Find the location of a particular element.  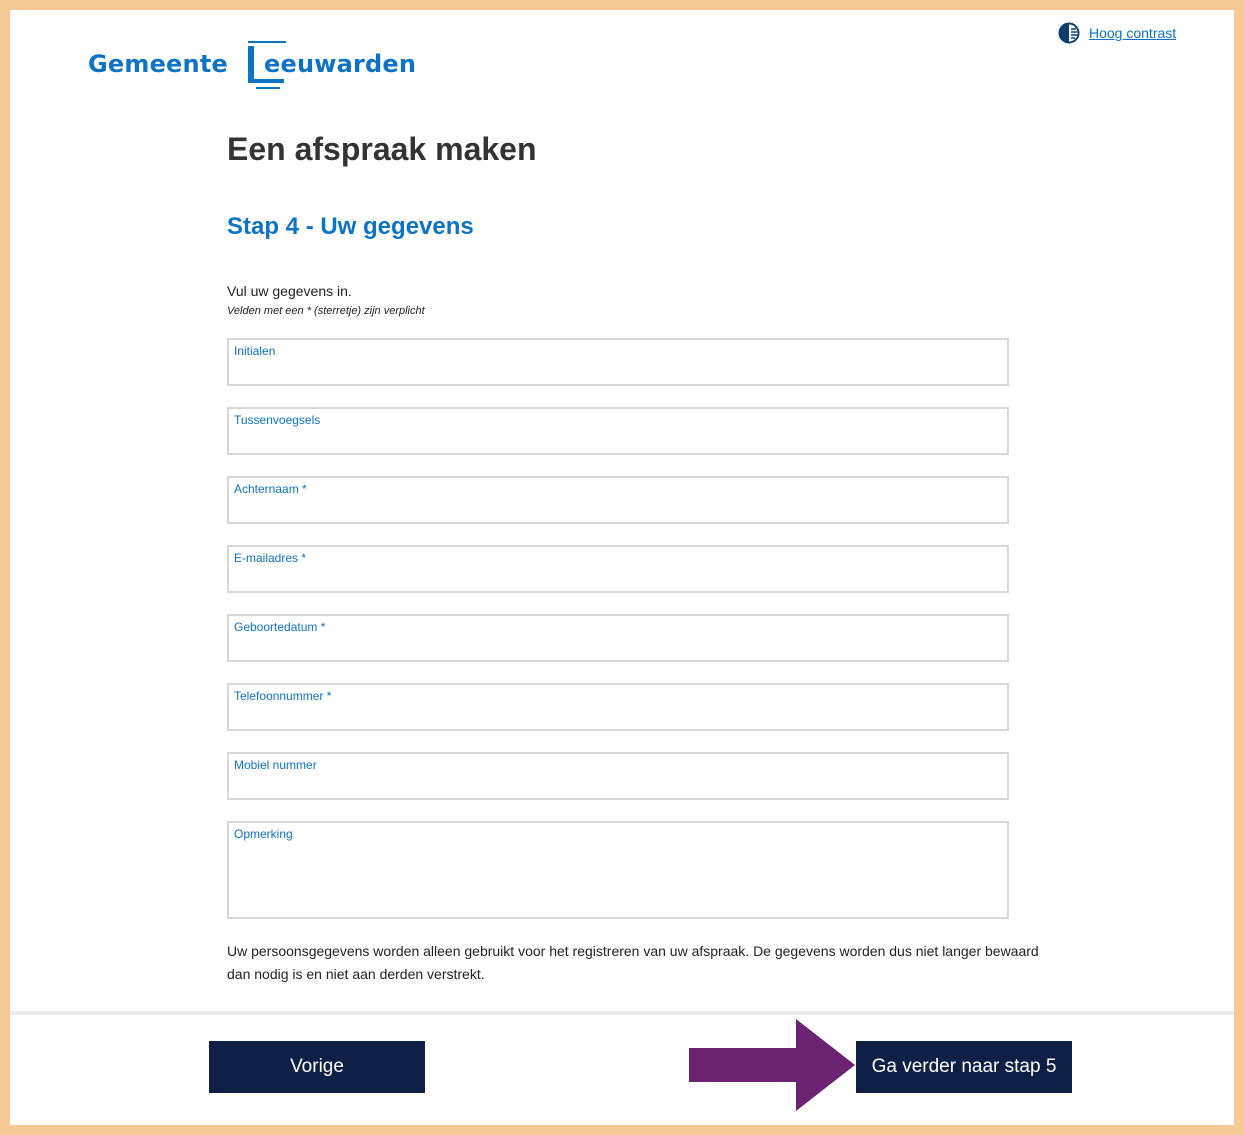

step-title: Stap 4 - Uw gegevens is located at coordinates (350, 226).